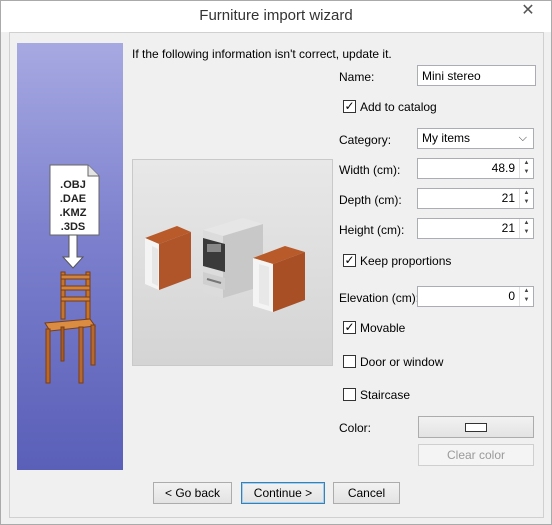  What do you see at coordinates (528, 11) in the screenshot?
I see `close-icon: ✕` at bounding box center [528, 11].